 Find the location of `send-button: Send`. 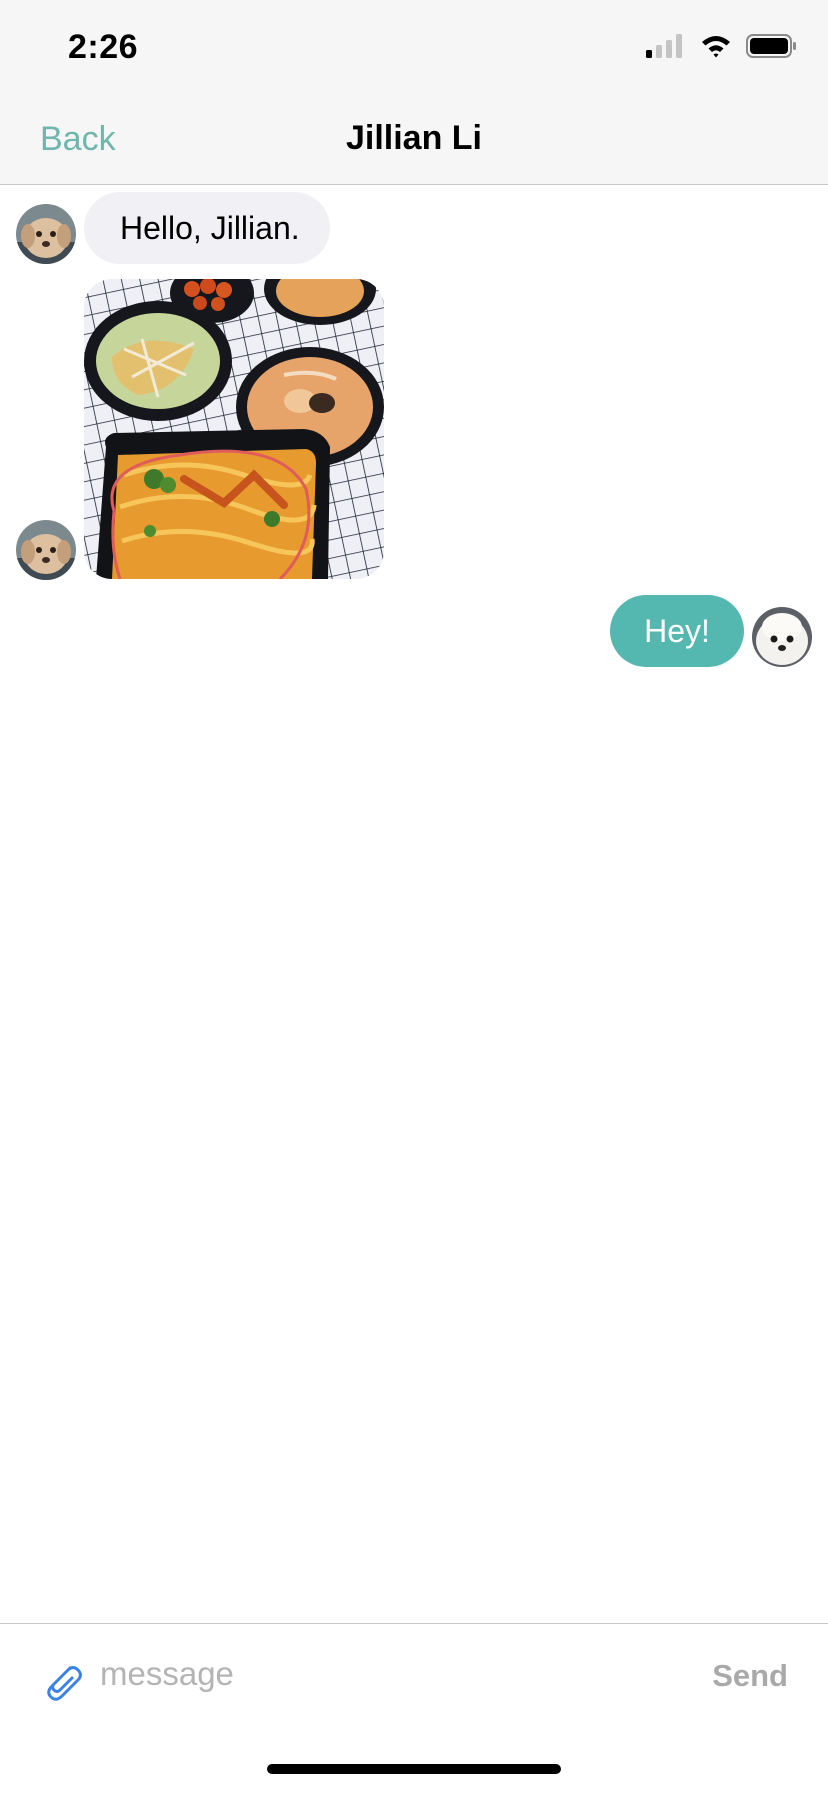

send-button: Send is located at coordinates (750, 1676).